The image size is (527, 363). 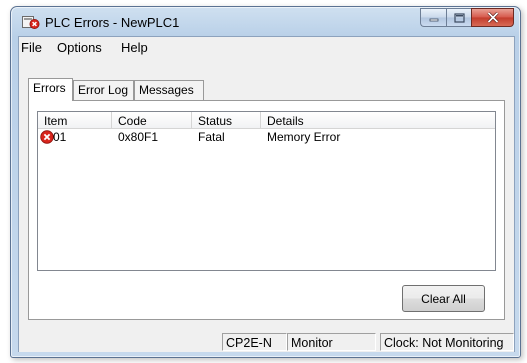 I want to click on tab-errors: Errors, so click(x=50, y=89).